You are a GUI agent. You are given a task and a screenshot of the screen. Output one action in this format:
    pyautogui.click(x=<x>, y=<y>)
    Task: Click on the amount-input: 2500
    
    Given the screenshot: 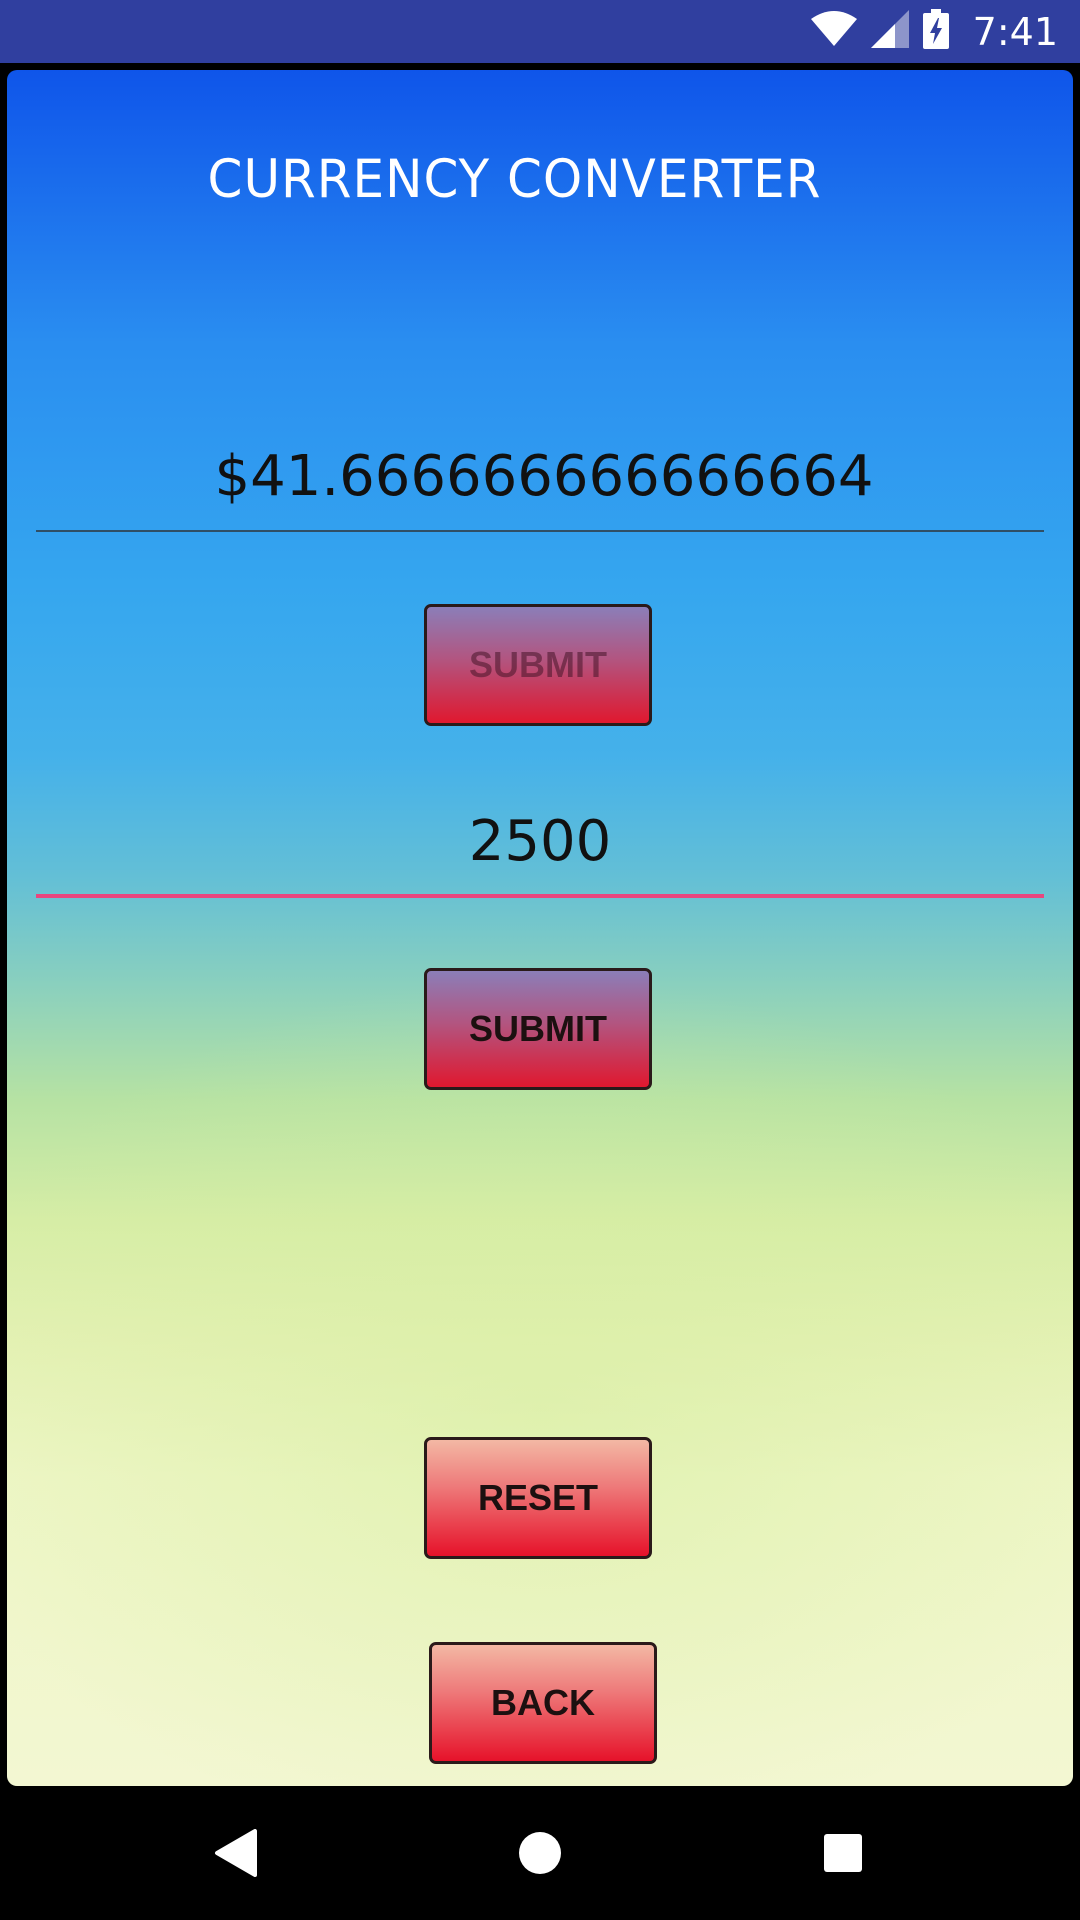 What is the action you would take?
    pyautogui.click(x=540, y=852)
    